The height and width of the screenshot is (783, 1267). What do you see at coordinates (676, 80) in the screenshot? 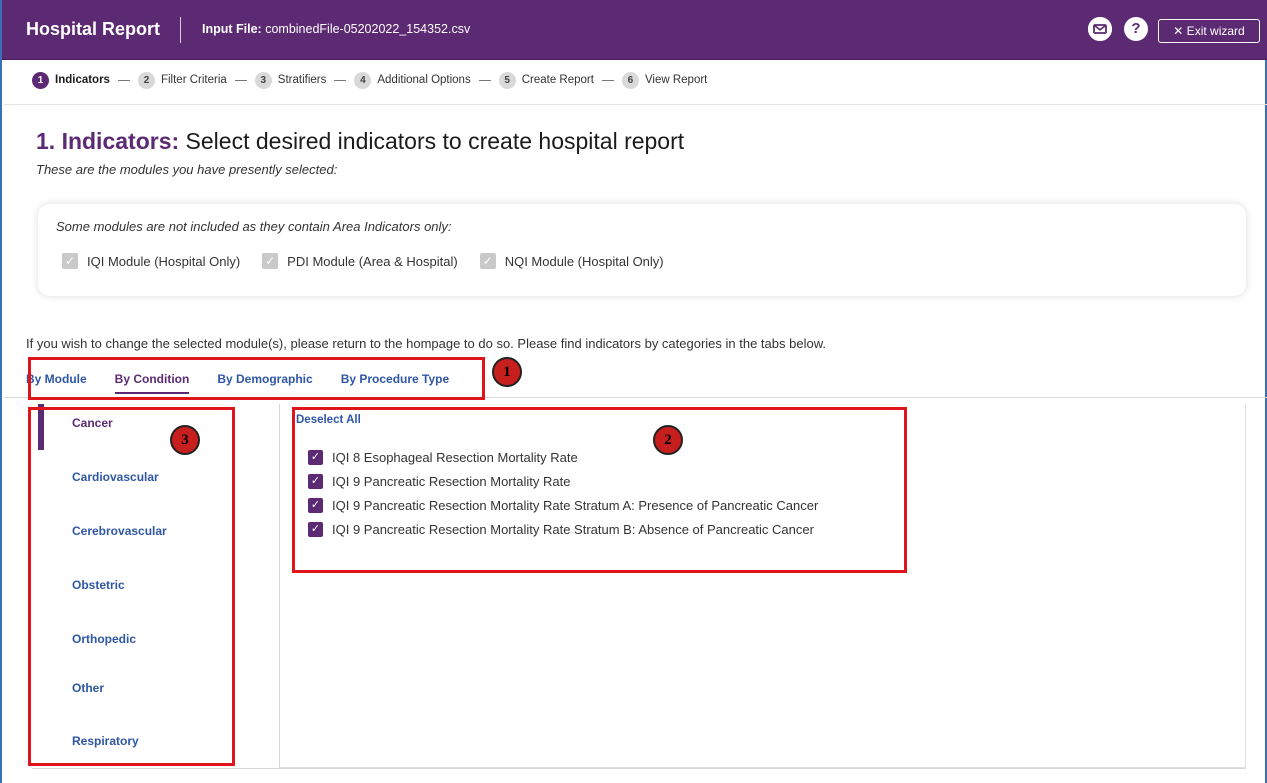
I see `step-label: View Report` at bounding box center [676, 80].